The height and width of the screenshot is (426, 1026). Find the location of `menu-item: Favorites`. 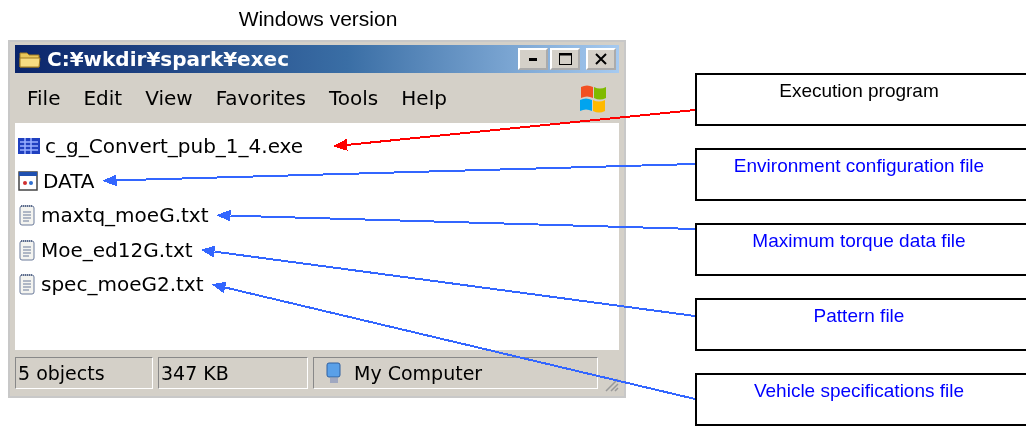

menu-item: Favorites is located at coordinates (260, 98).